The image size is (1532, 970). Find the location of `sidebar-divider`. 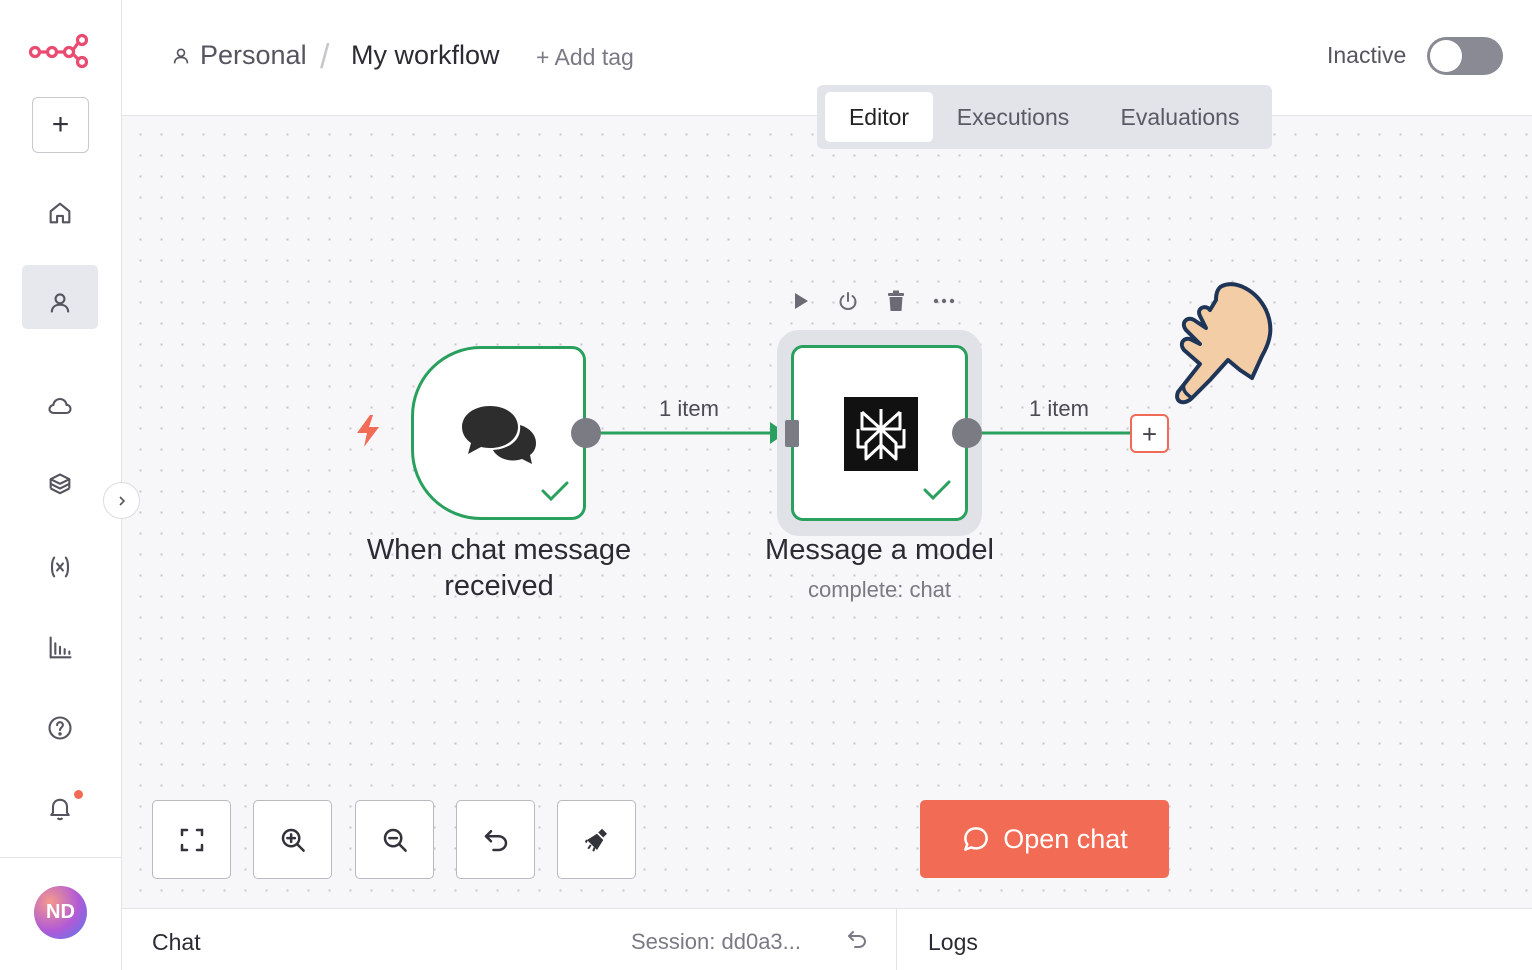

sidebar-divider is located at coordinates (61, 857).